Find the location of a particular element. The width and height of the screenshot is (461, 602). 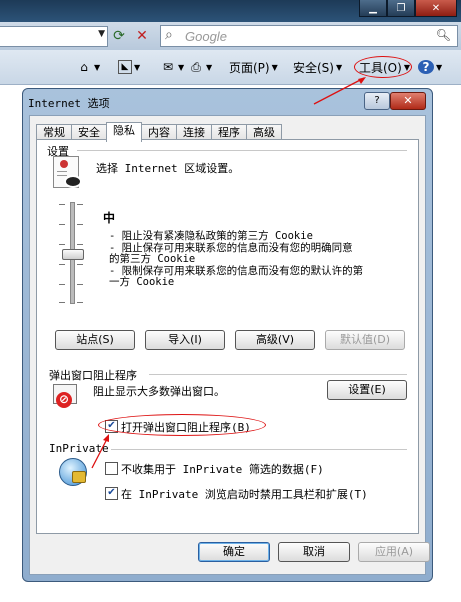

close-button: ✕ is located at coordinates (408, 101).